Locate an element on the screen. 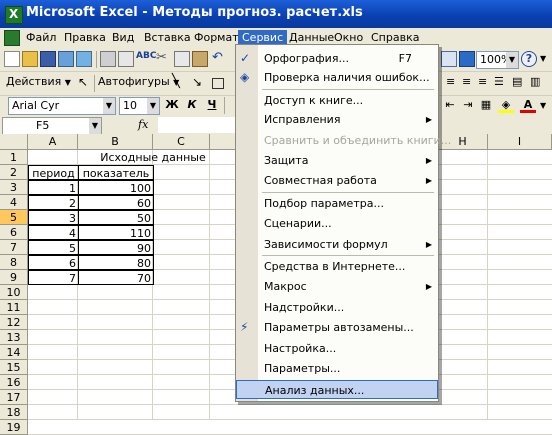 The width and height of the screenshot is (552, 435). value-cell: 80 is located at coordinates (116, 262).